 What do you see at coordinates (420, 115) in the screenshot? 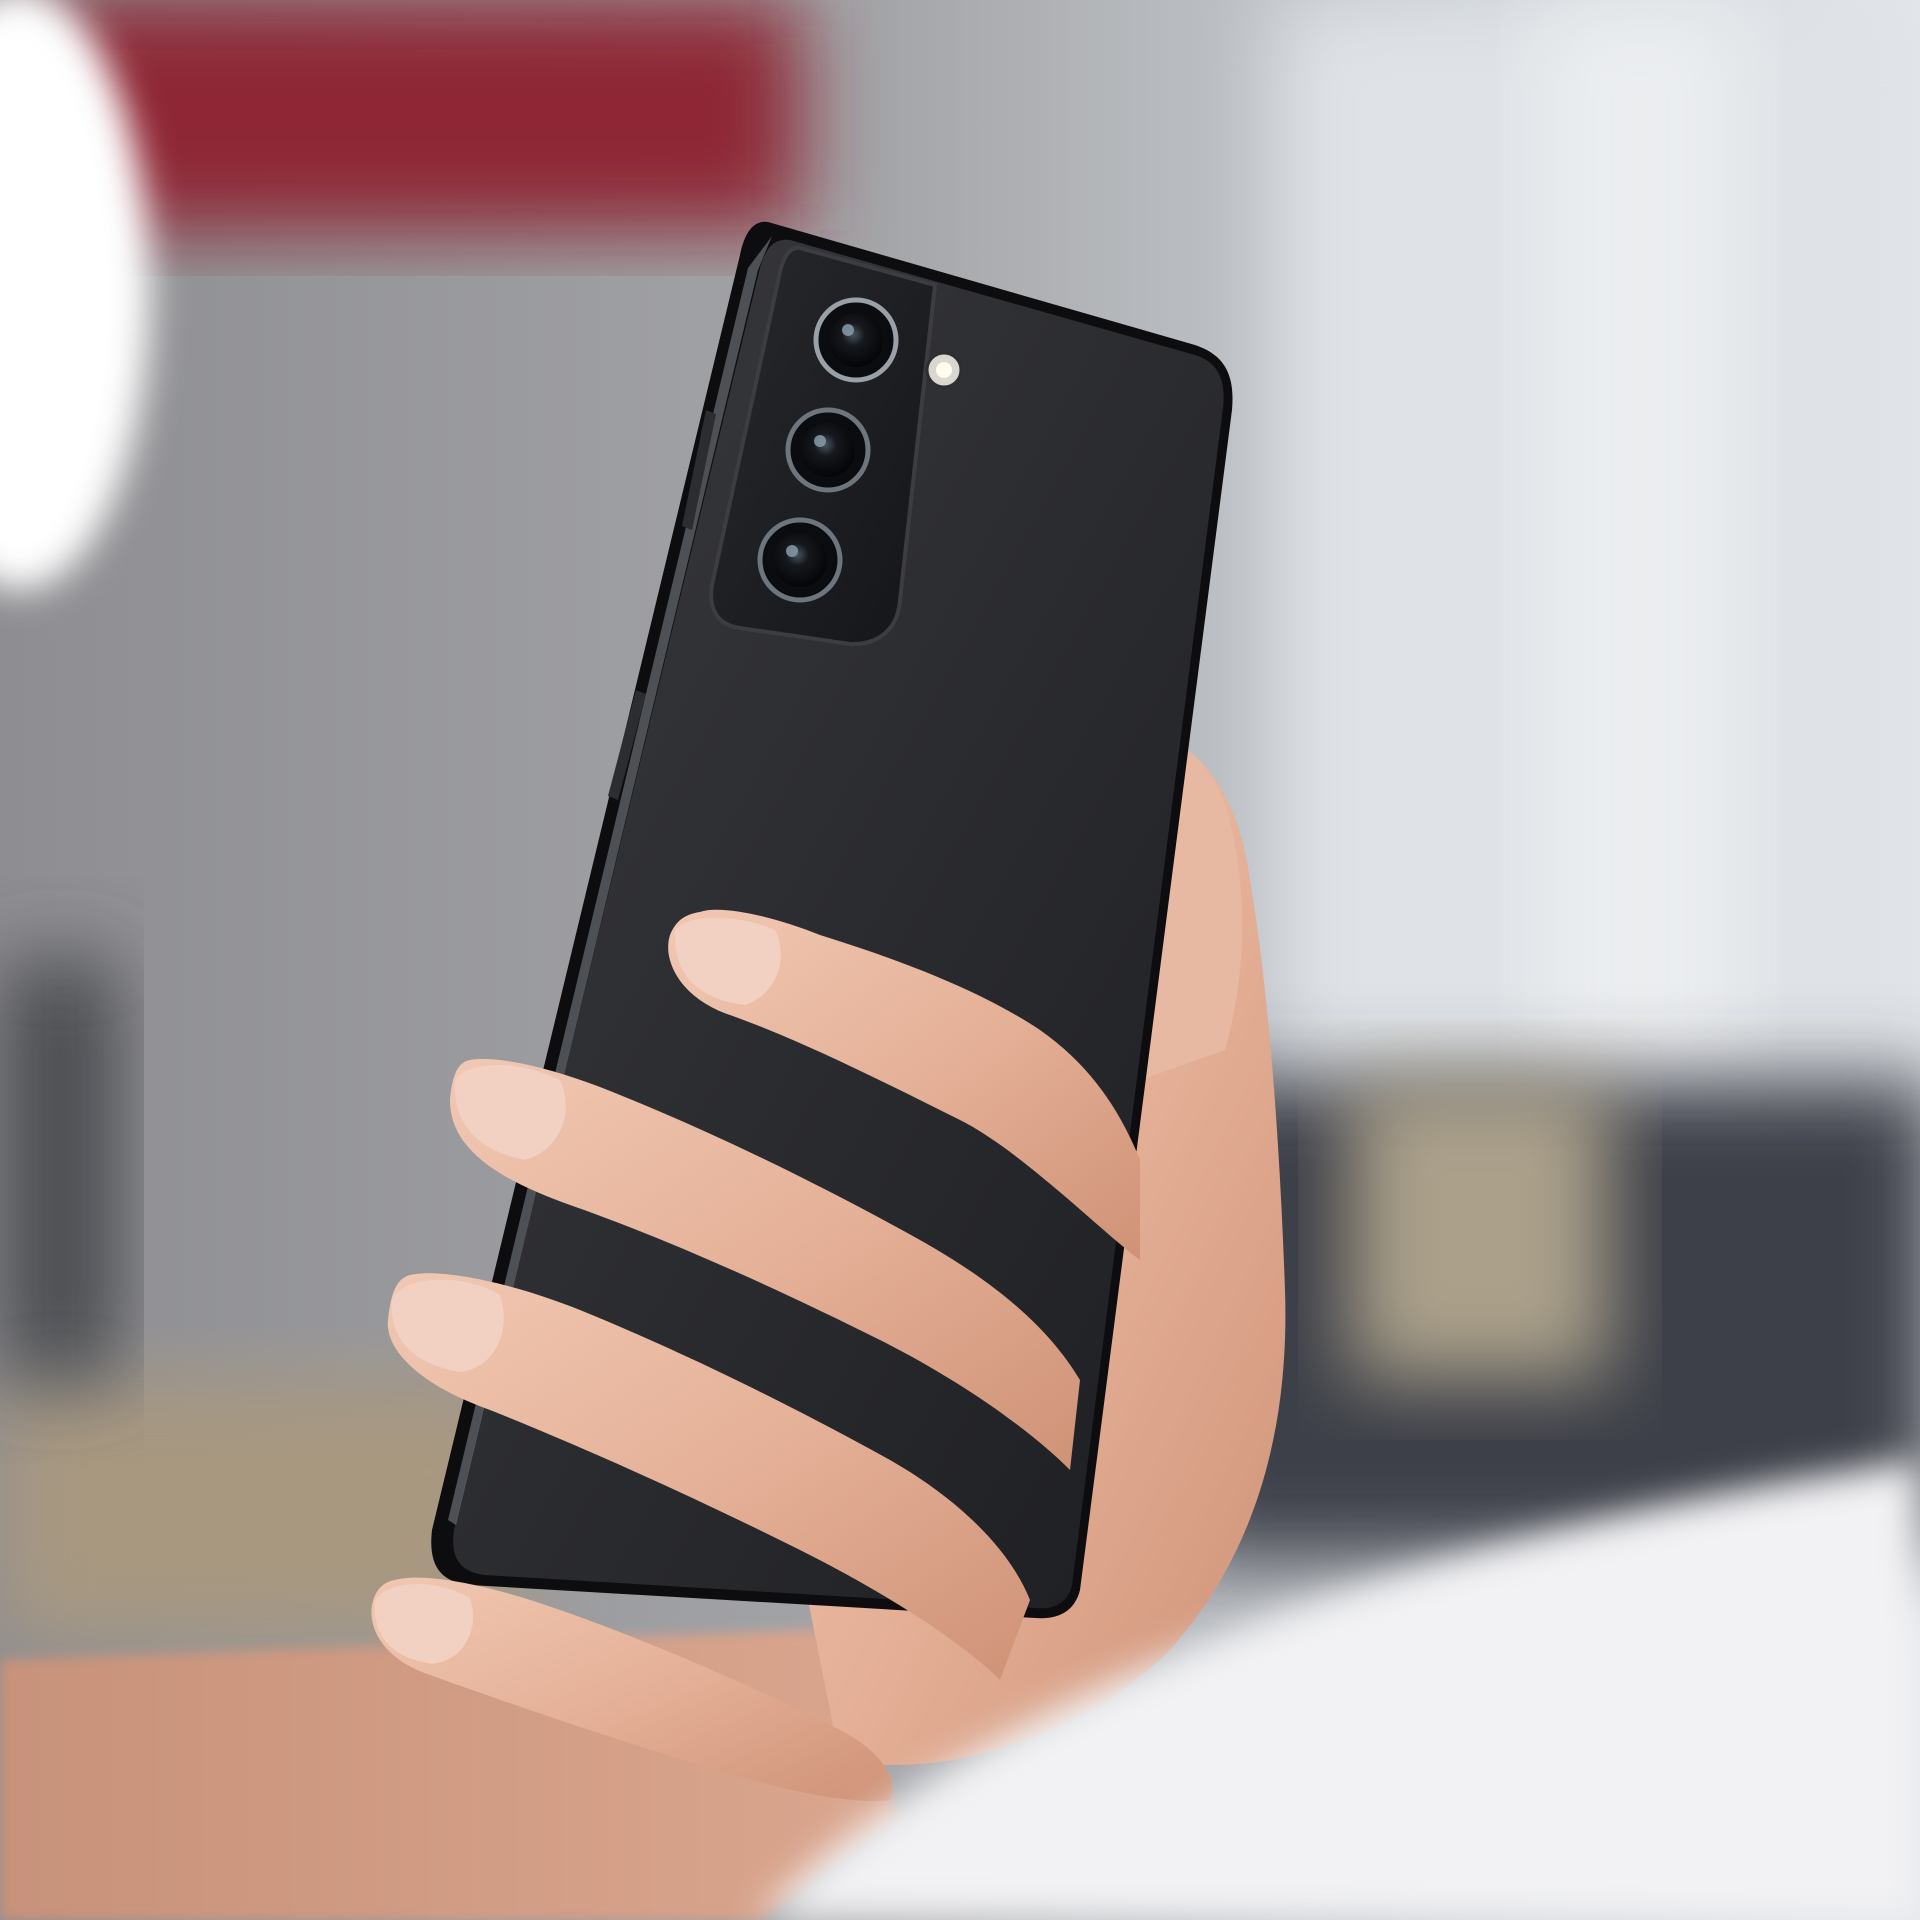
I see `background-red-panel` at bounding box center [420, 115].